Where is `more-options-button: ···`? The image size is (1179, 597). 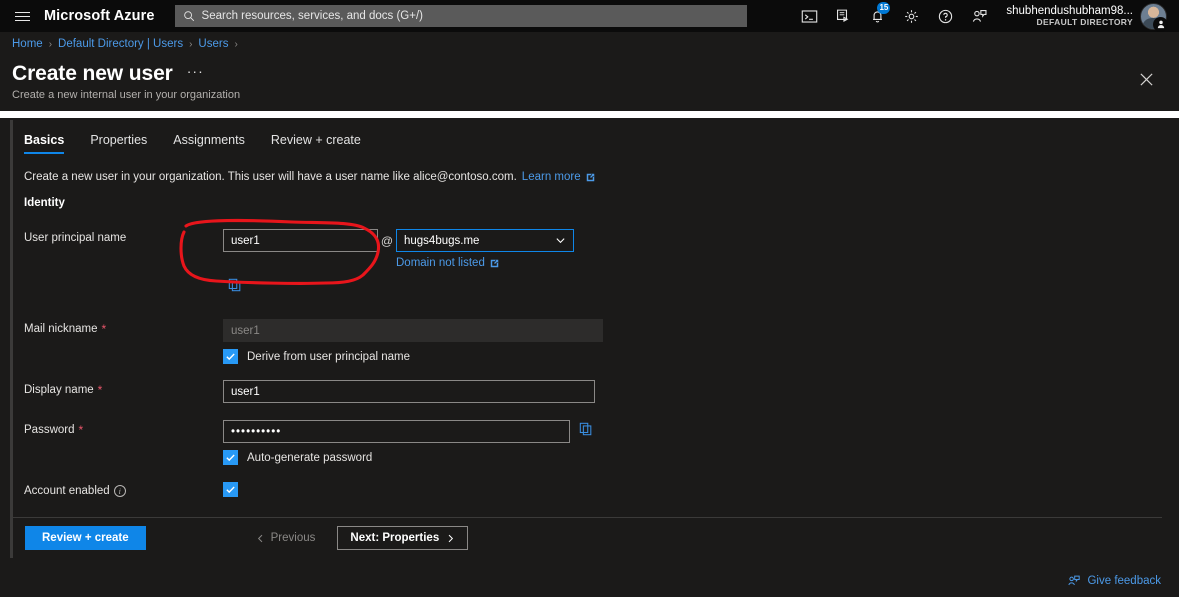 more-options-button: ··· is located at coordinates (195, 71).